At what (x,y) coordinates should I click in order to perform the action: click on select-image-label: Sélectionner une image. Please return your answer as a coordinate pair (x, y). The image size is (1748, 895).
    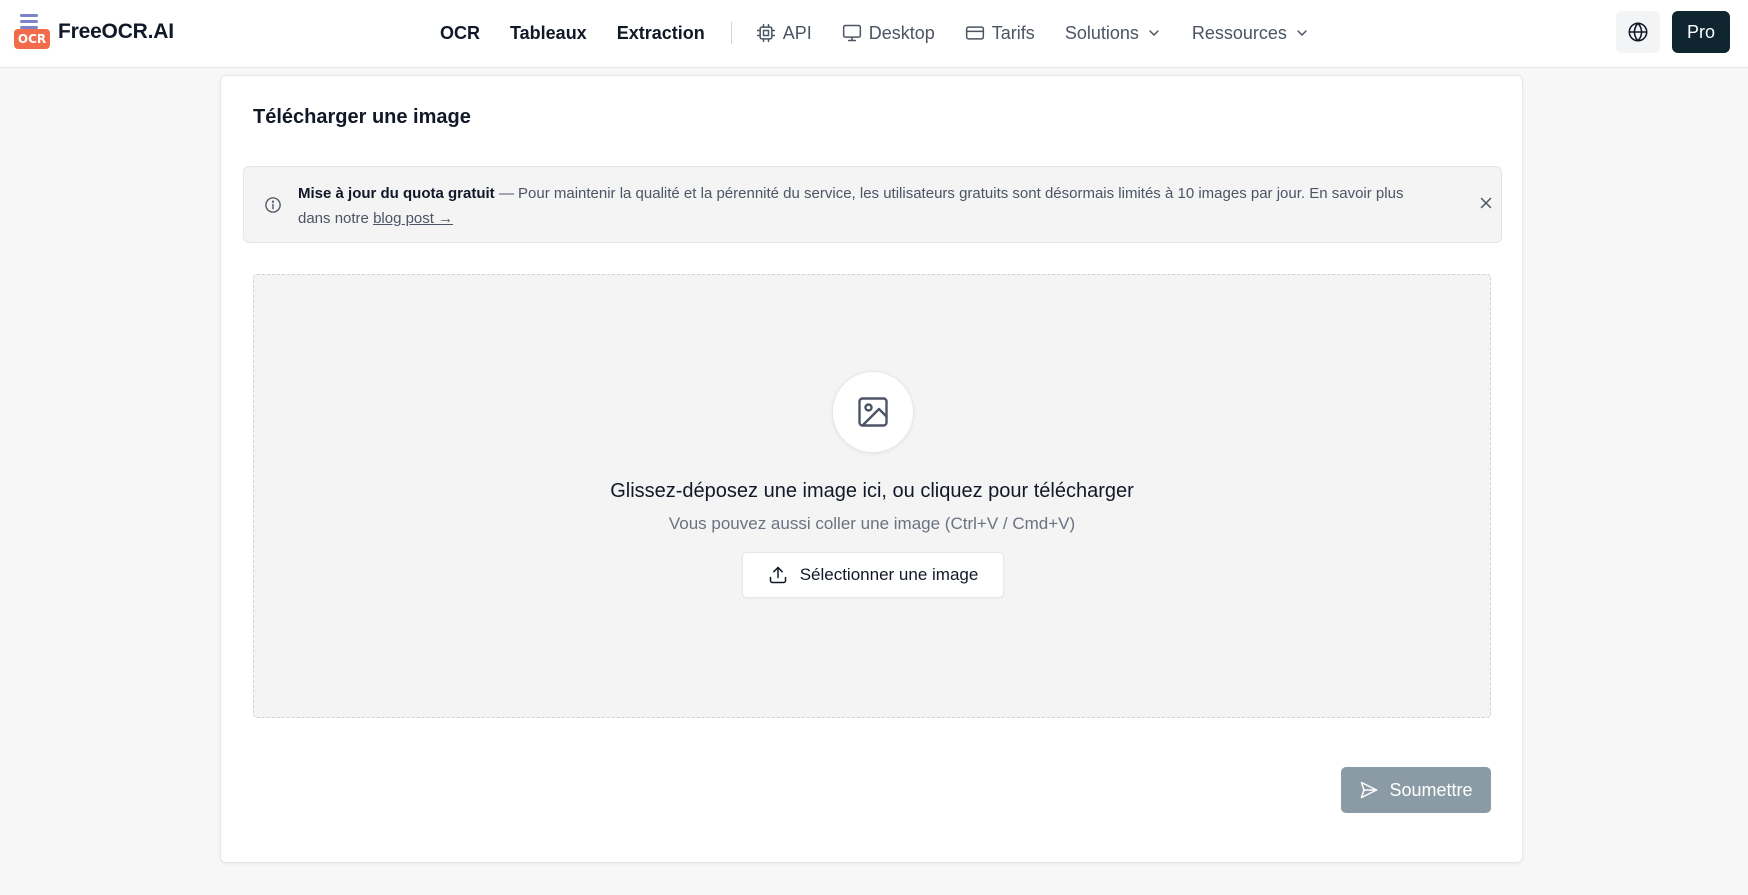
    Looking at the image, I should click on (889, 574).